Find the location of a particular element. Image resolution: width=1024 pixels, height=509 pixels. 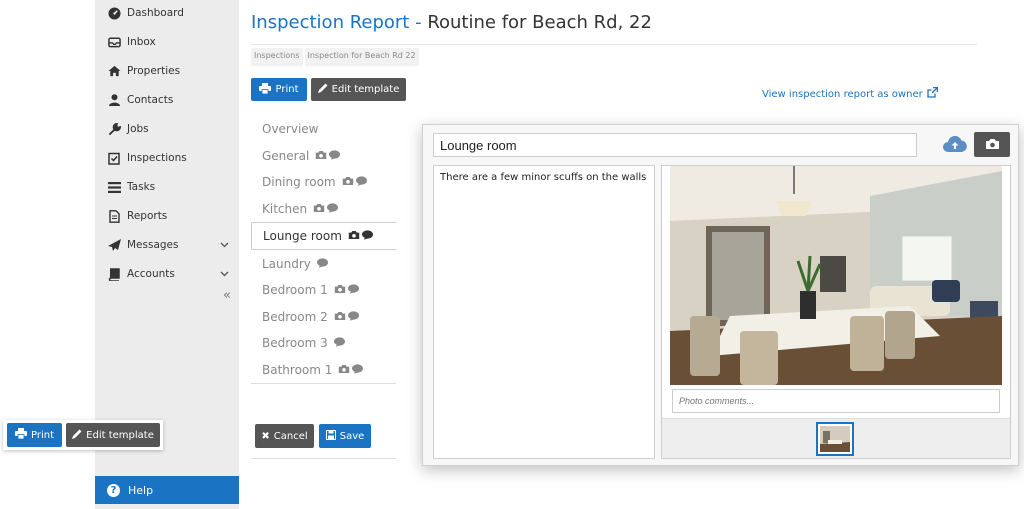

owner-link-label: View inspection report as owner is located at coordinates (842, 94).